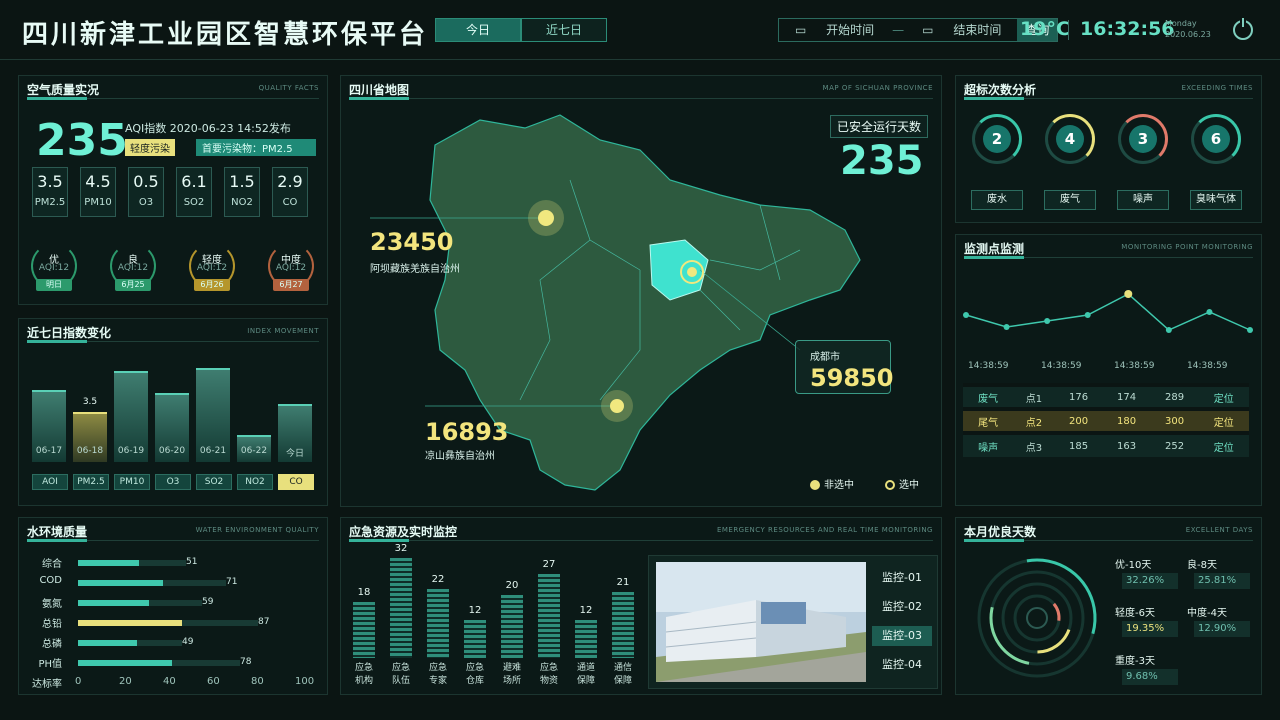 This screenshot has height=720, width=1280. Describe the element at coordinates (902, 483) in the screenshot. I see `legend-selected: 选中` at that location.